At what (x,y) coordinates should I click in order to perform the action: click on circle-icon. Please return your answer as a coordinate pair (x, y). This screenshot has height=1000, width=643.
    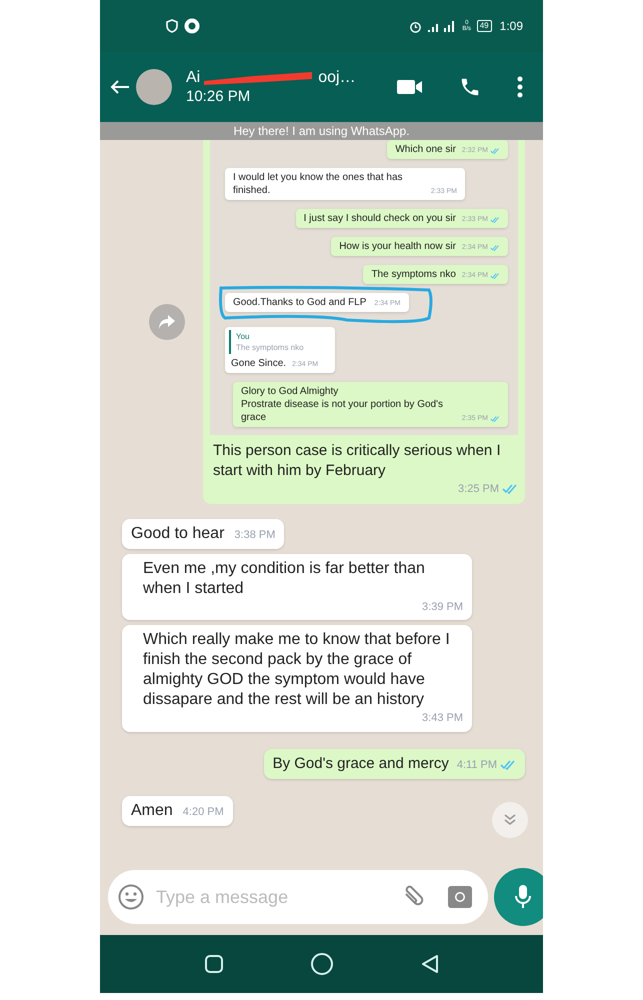
    Looking at the image, I should click on (321, 964).